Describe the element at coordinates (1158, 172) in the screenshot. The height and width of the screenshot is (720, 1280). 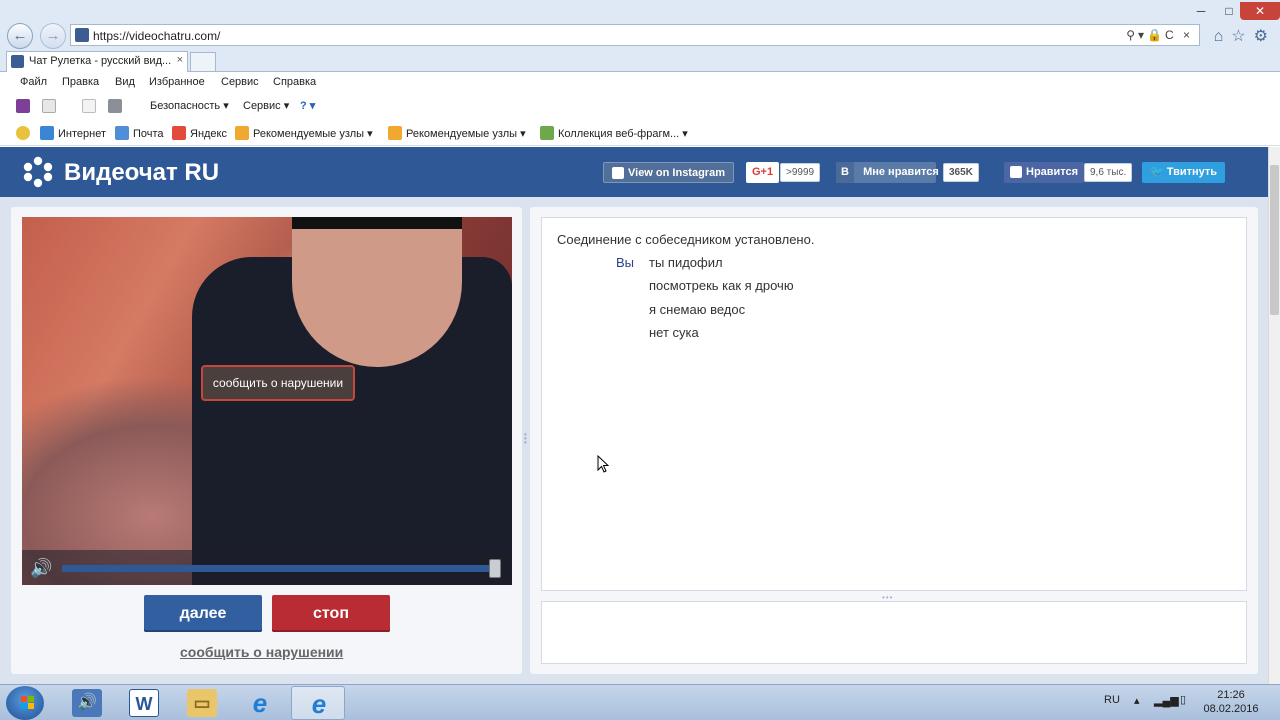
I see `twitter-icon: 🐦` at that location.